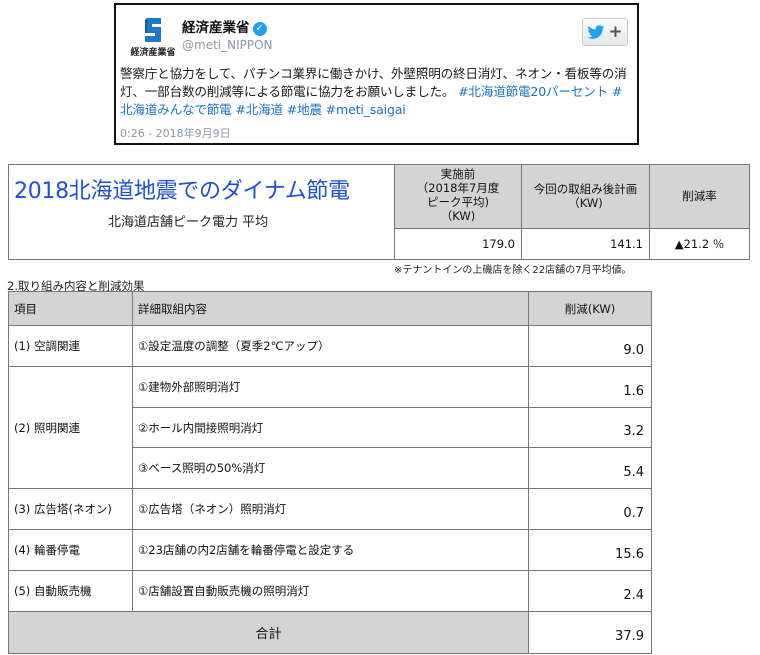  I want to click on header-plan-line: （KW), so click(585, 203).